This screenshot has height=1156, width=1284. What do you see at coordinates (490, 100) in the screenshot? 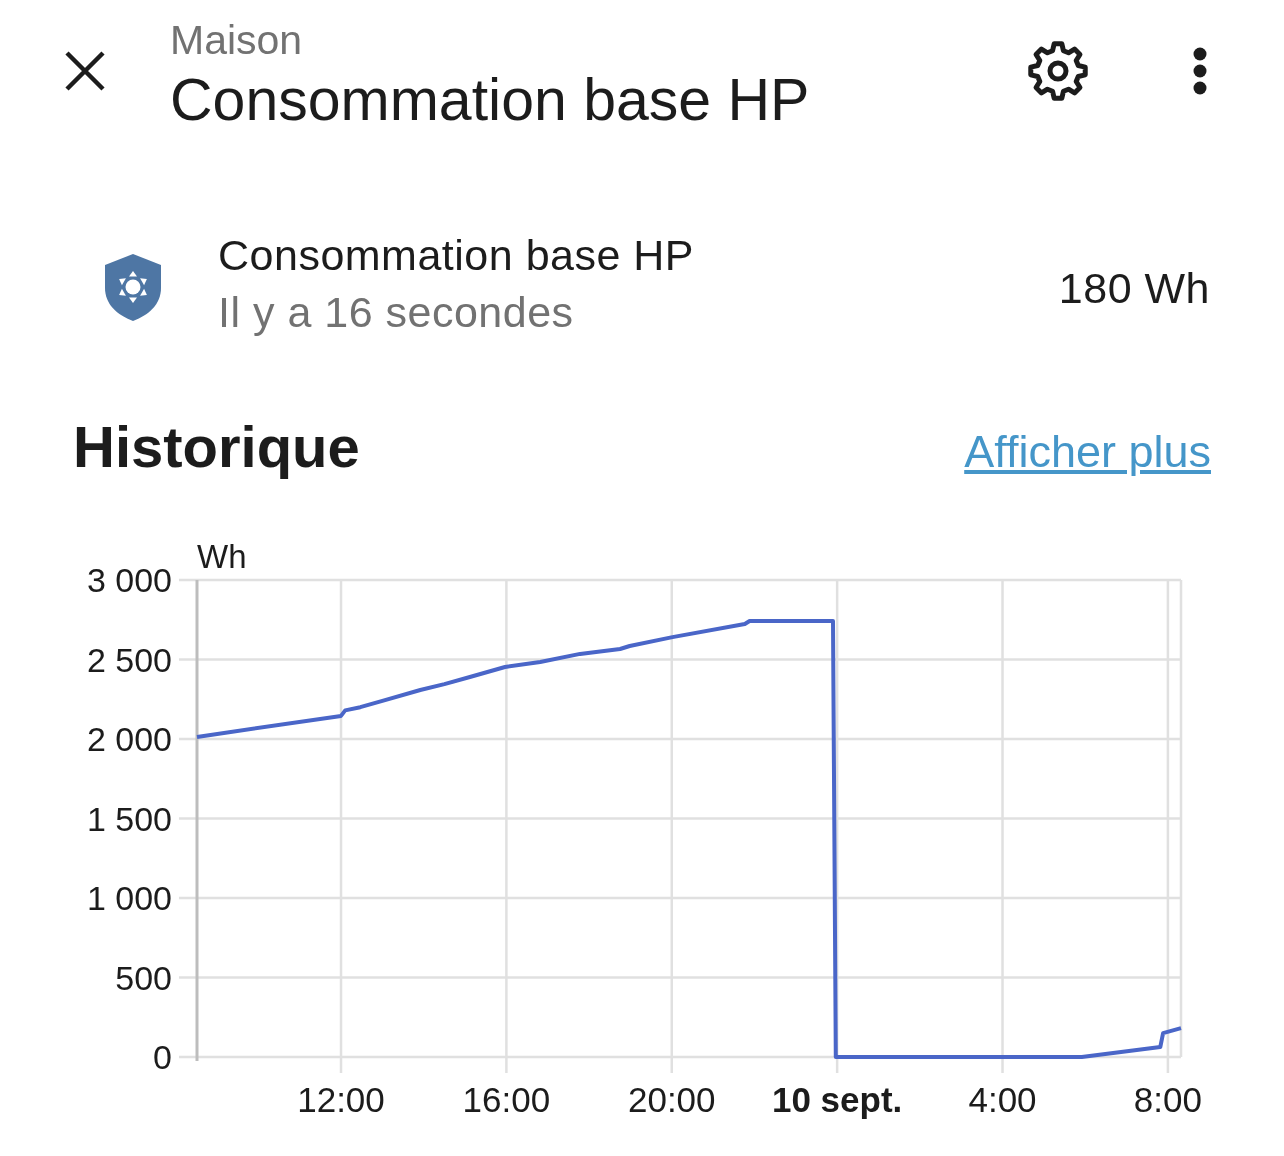
I see `dialog-title: Consommation base HP` at bounding box center [490, 100].